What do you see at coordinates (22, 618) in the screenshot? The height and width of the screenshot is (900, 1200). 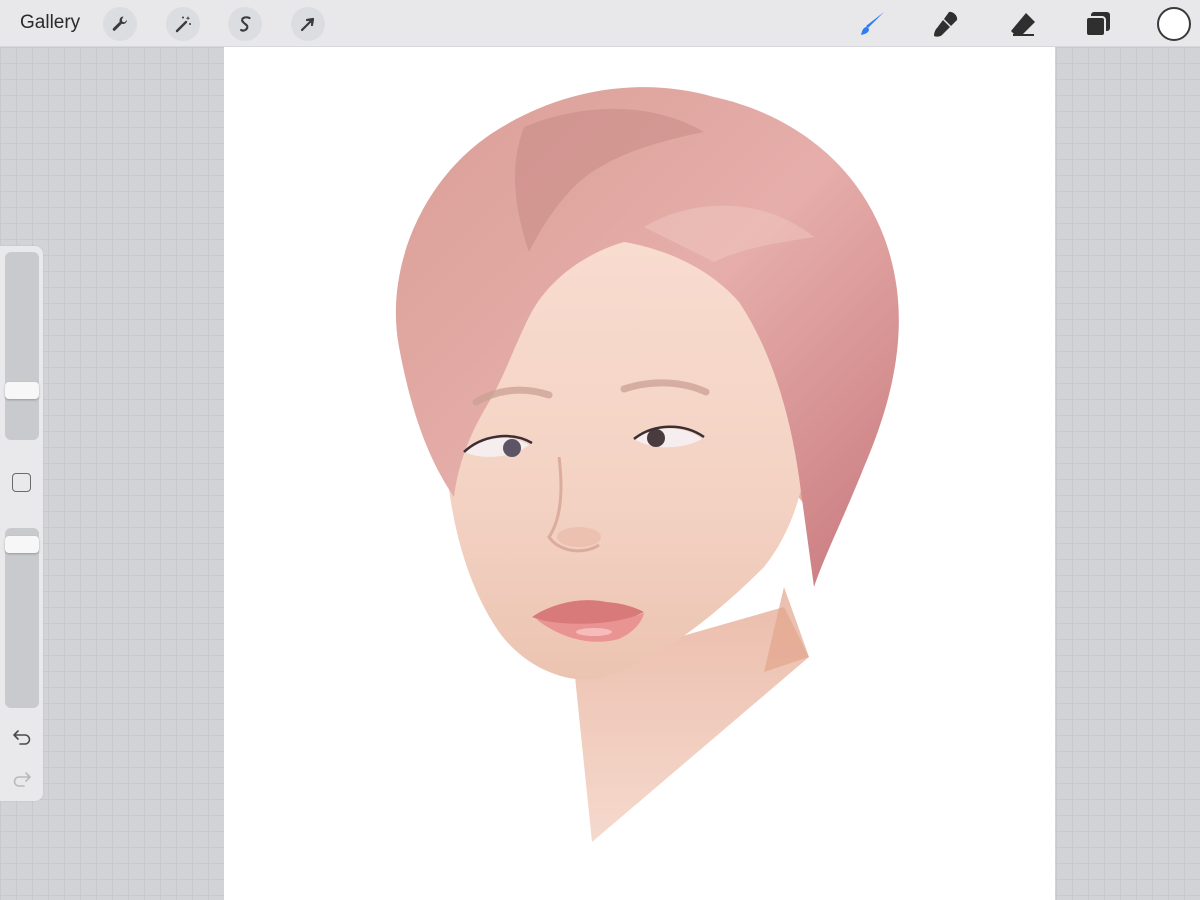 I see `opacity-slider` at bounding box center [22, 618].